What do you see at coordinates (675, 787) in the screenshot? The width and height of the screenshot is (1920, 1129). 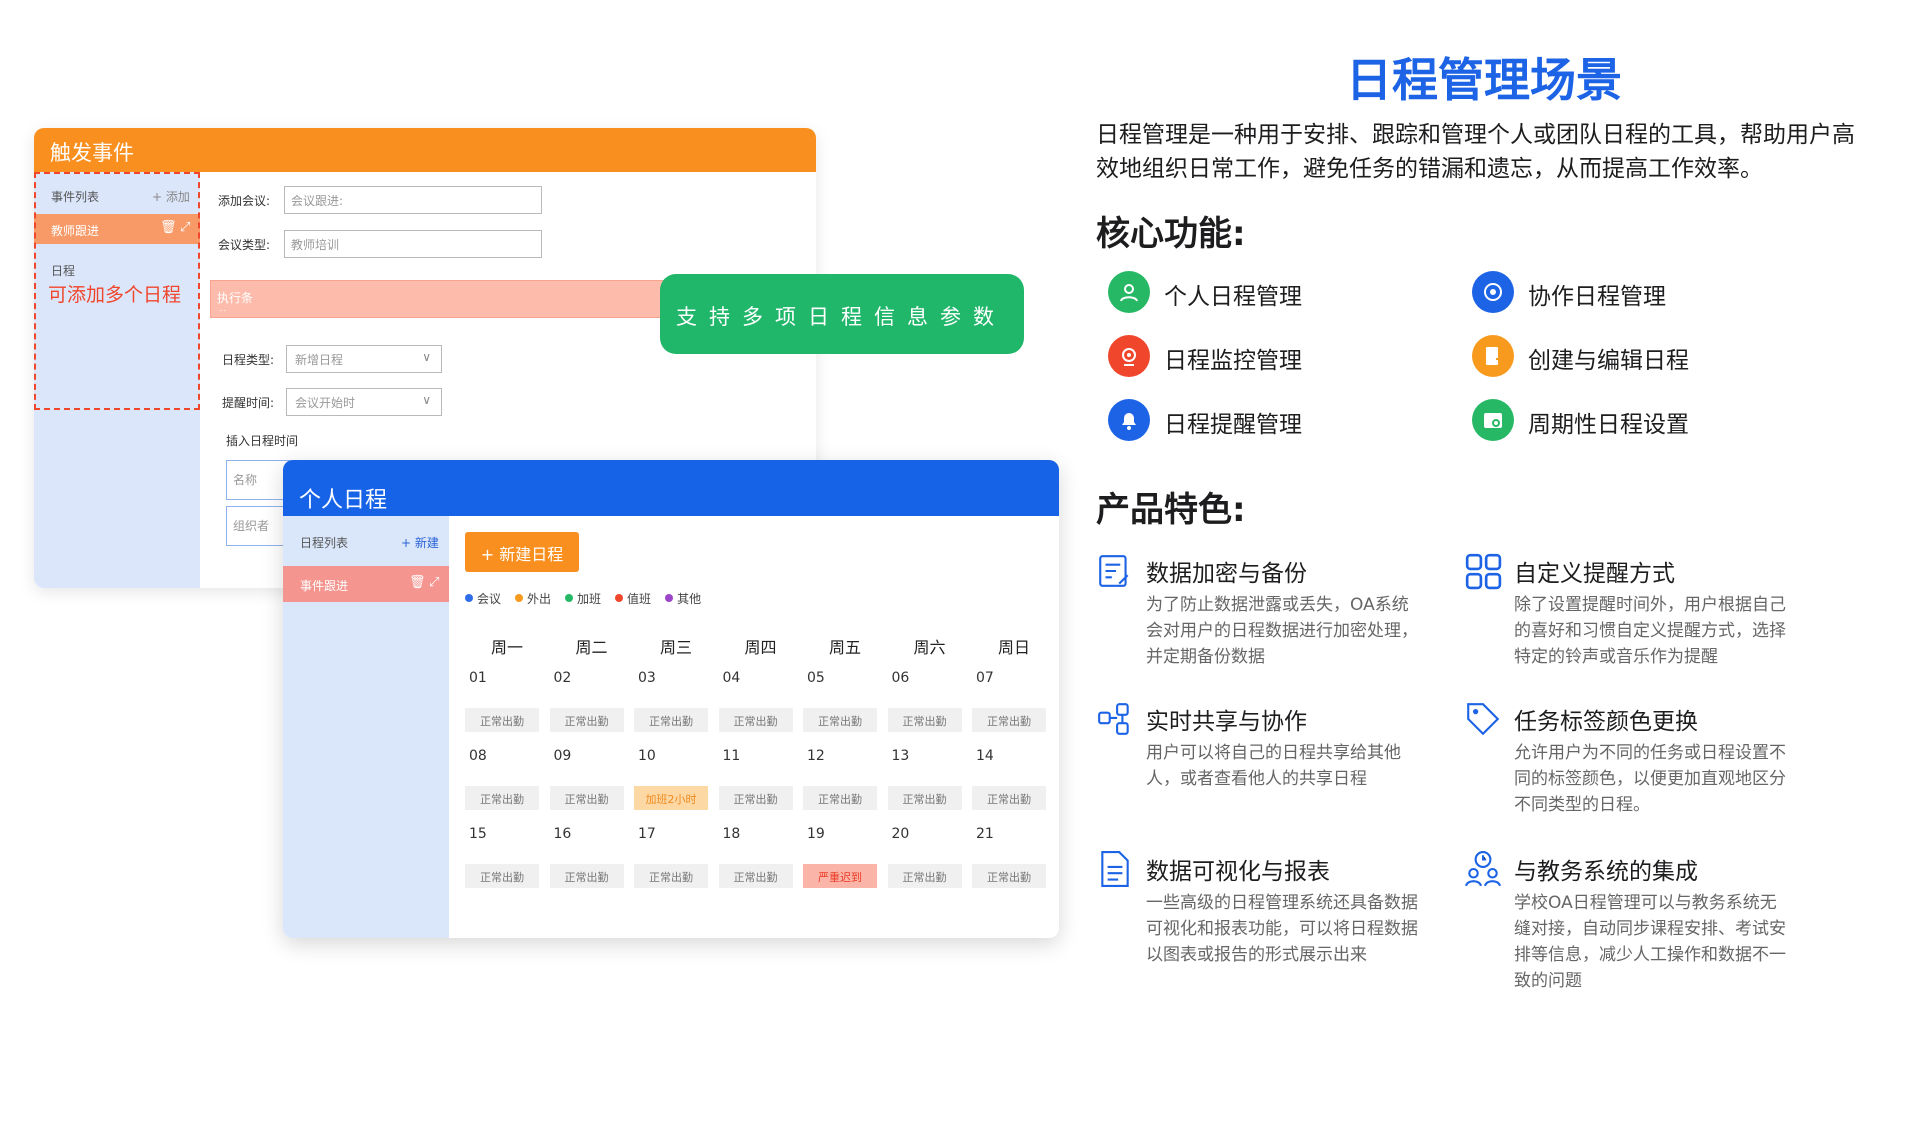 I see `calendar-day-cell: 10 加班2小时` at bounding box center [675, 787].